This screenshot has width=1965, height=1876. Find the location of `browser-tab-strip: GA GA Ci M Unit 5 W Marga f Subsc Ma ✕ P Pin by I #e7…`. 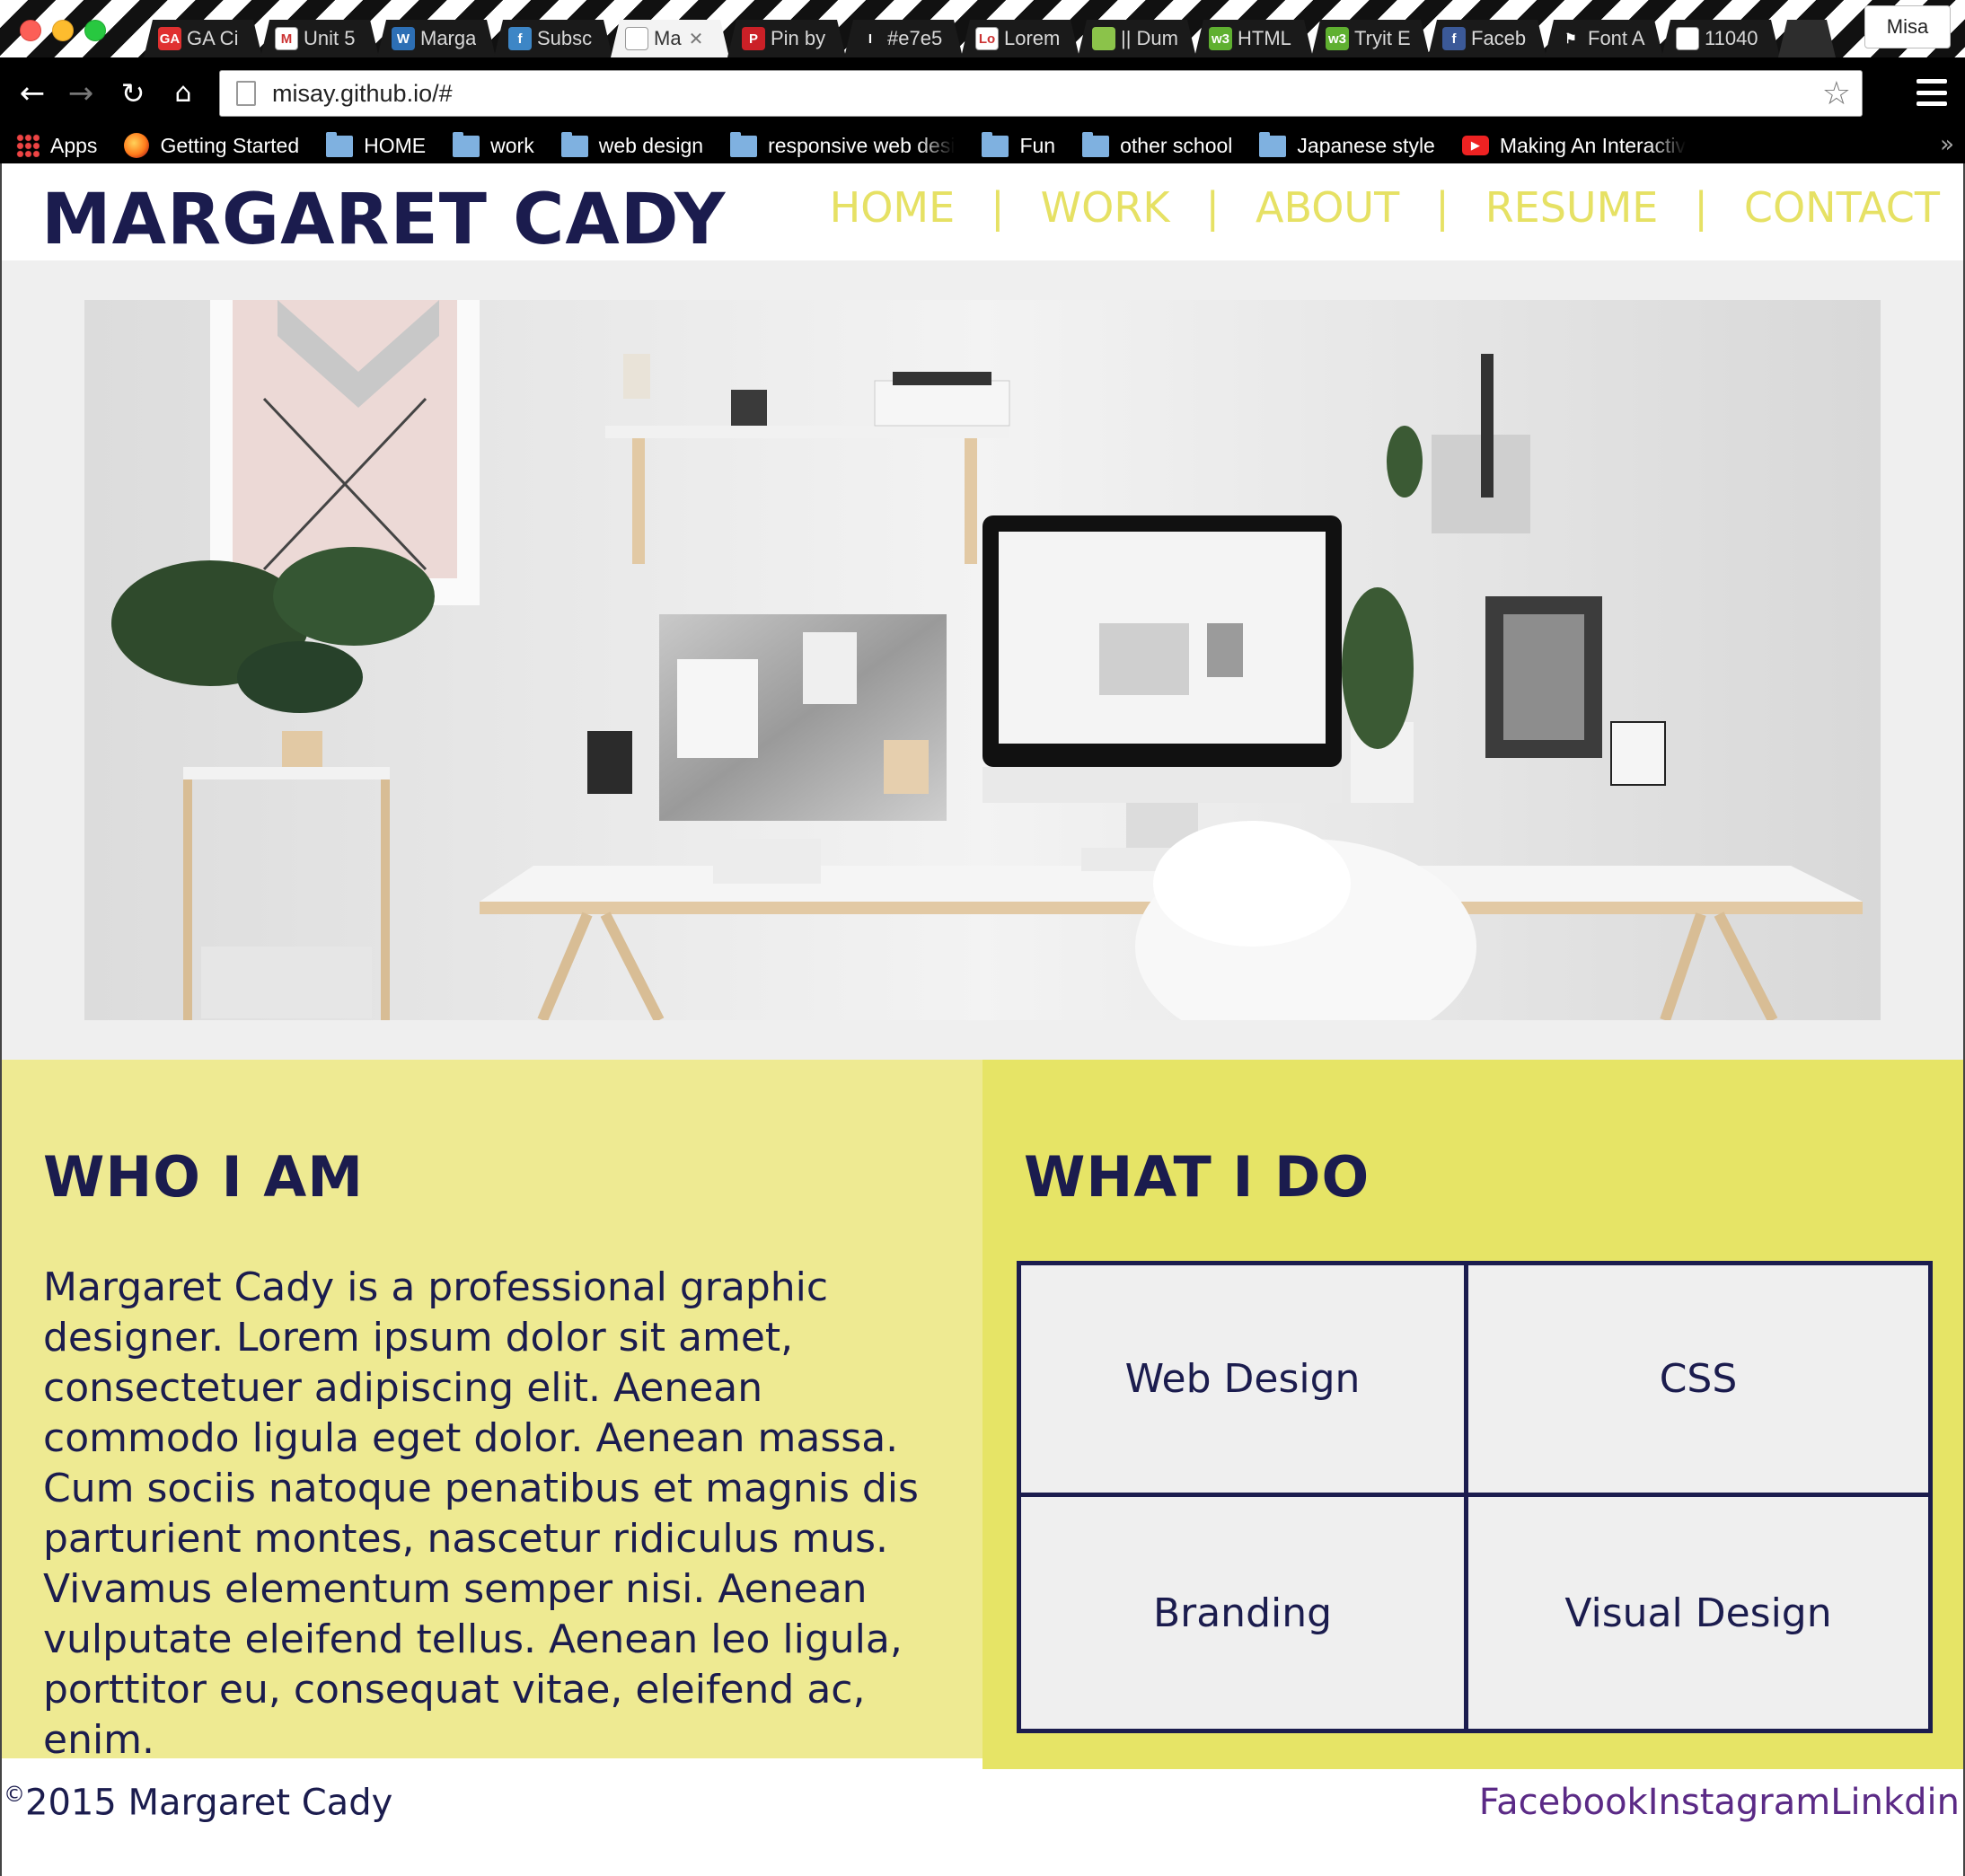

browser-tab-strip: GA GA Ci M Unit 5 W Marga f Subsc Ma ✕ P Pin by I #e7… is located at coordinates (982, 28).